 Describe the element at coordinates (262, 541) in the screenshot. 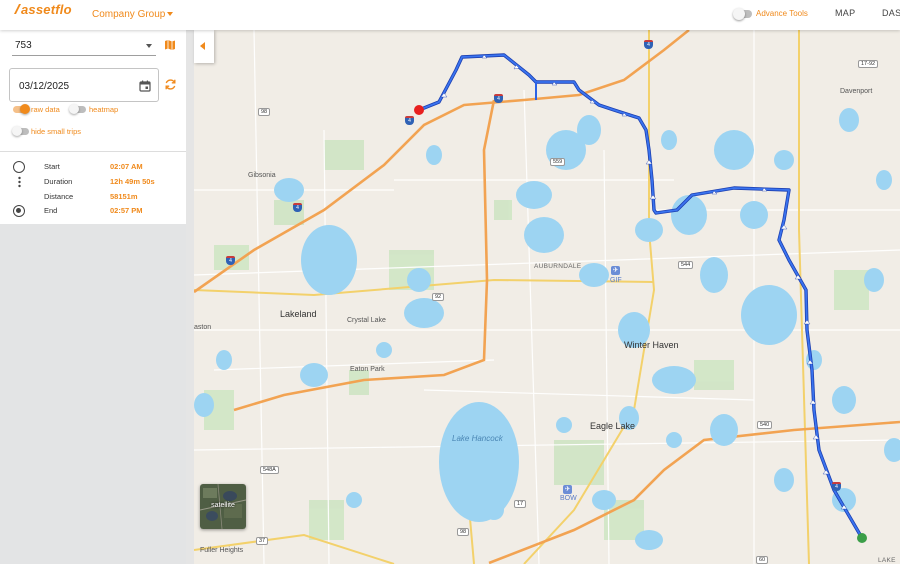

I see `route-shield: 37` at that location.